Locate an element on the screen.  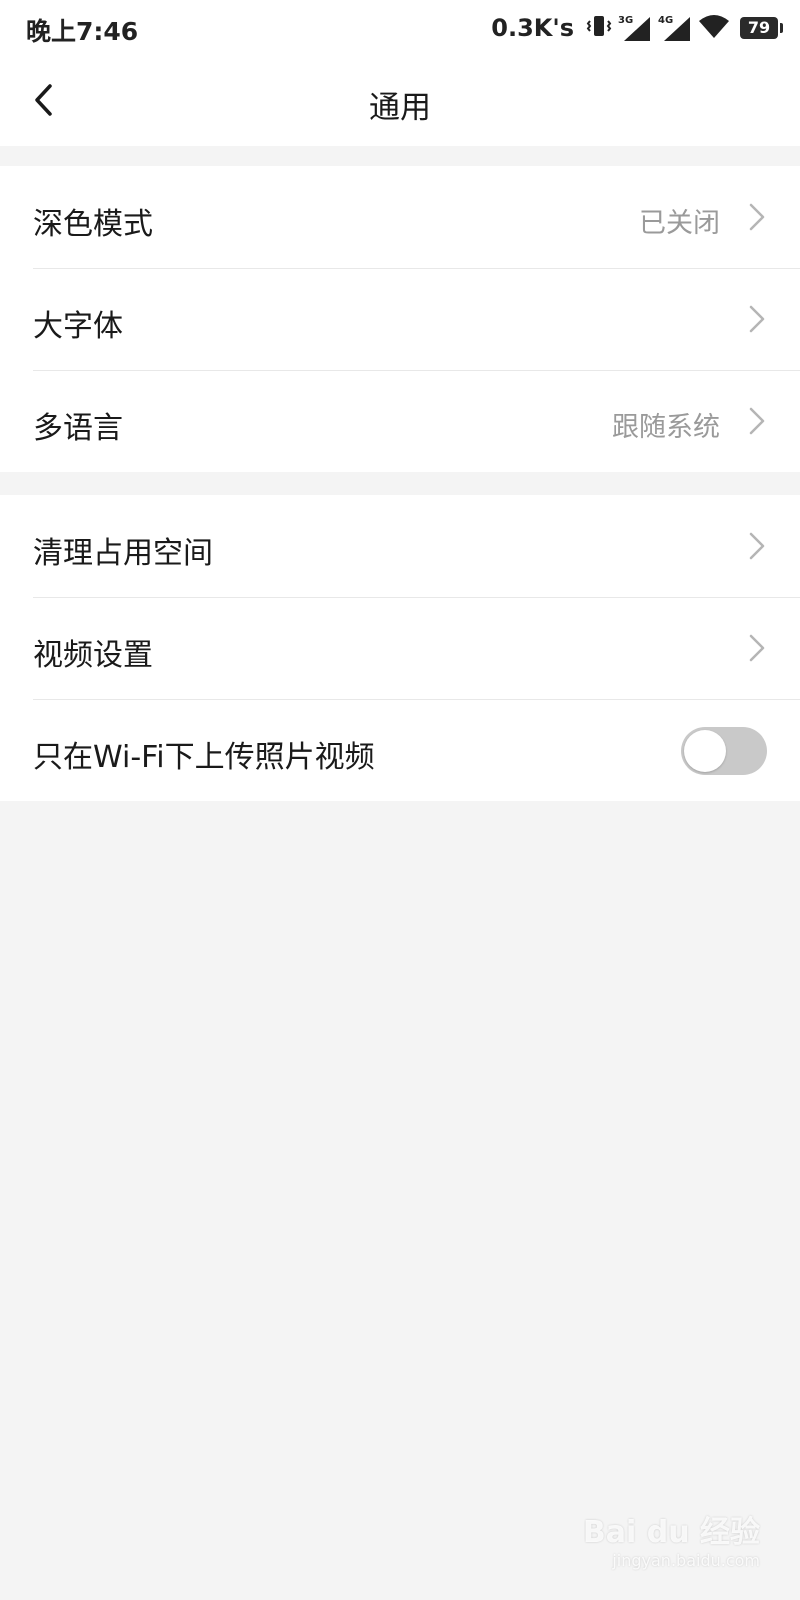
status-icons: 0.3K's 3G 4G 79 is located at coordinates (637, 28).